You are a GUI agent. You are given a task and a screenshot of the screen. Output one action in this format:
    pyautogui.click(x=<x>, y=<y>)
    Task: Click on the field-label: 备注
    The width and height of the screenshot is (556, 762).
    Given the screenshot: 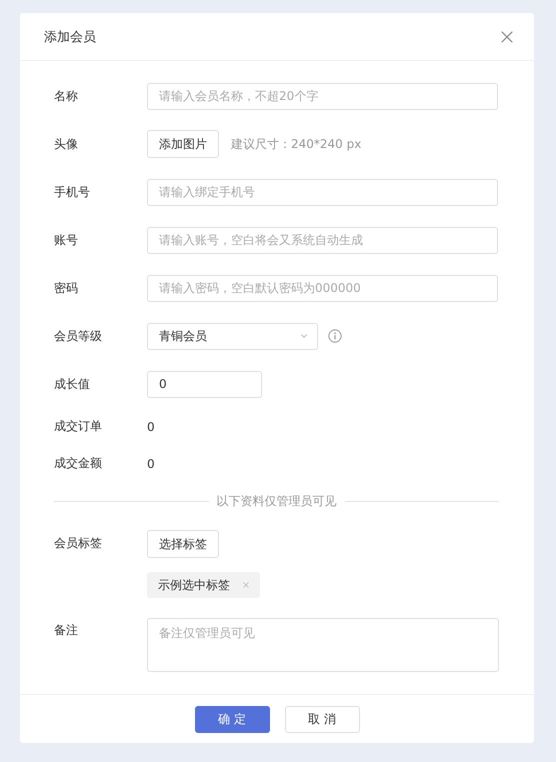 What is the action you would take?
    pyautogui.click(x=66, y=630)
    